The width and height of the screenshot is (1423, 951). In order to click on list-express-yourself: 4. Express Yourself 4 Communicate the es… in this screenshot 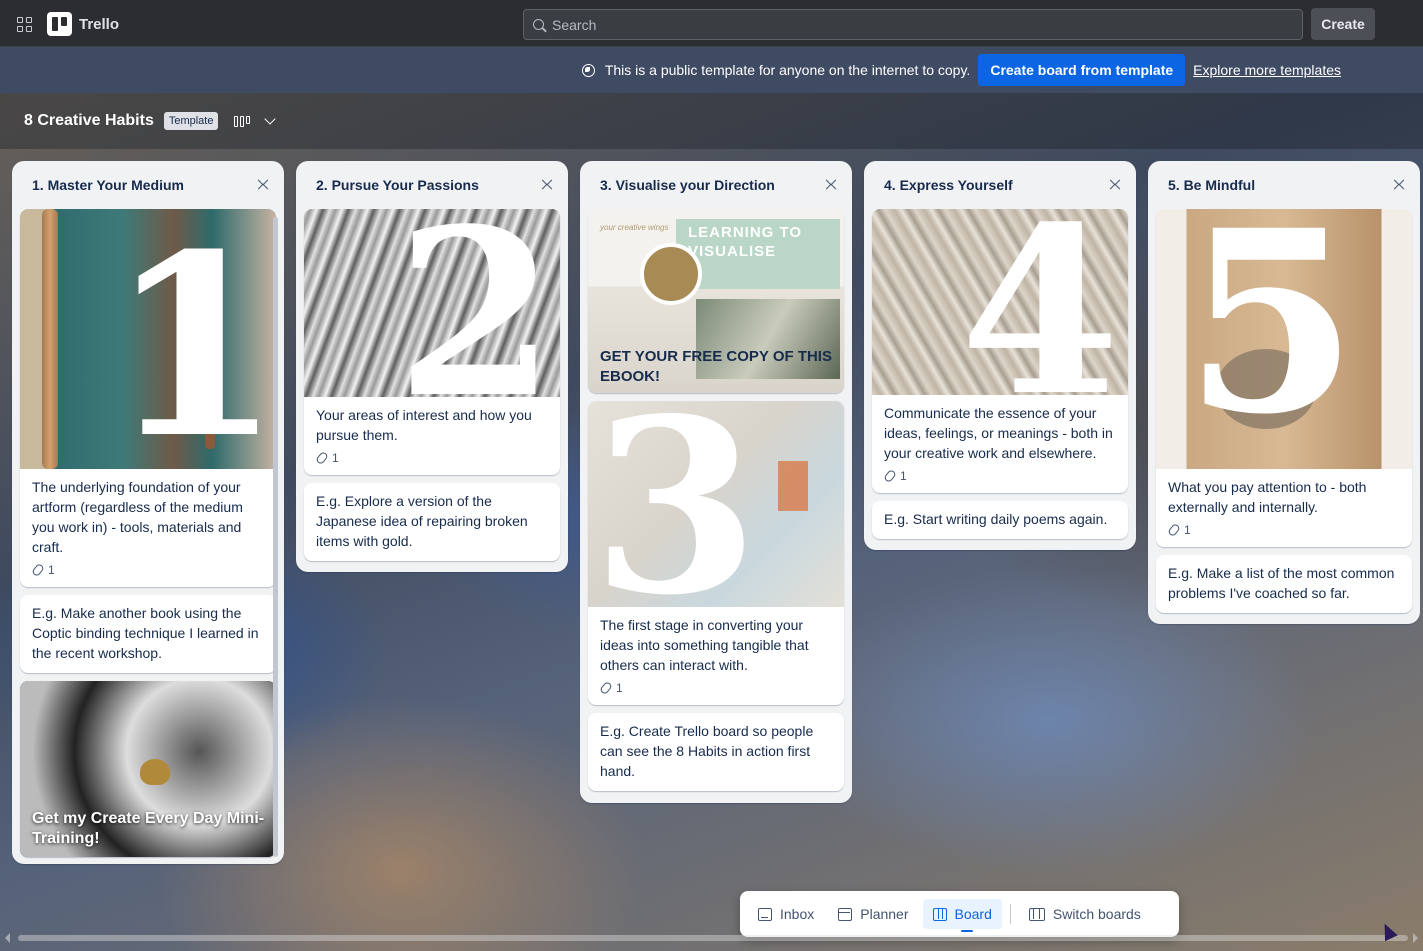, I will do `click(1000, 355)`.